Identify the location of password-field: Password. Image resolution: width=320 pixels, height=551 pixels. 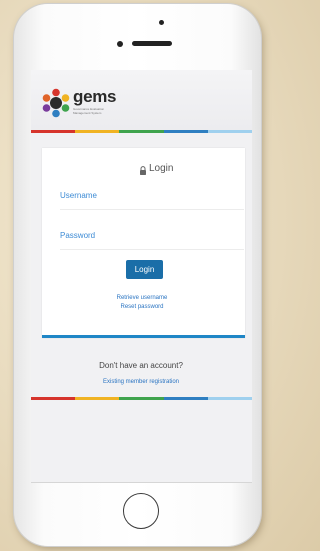
(77, 235).